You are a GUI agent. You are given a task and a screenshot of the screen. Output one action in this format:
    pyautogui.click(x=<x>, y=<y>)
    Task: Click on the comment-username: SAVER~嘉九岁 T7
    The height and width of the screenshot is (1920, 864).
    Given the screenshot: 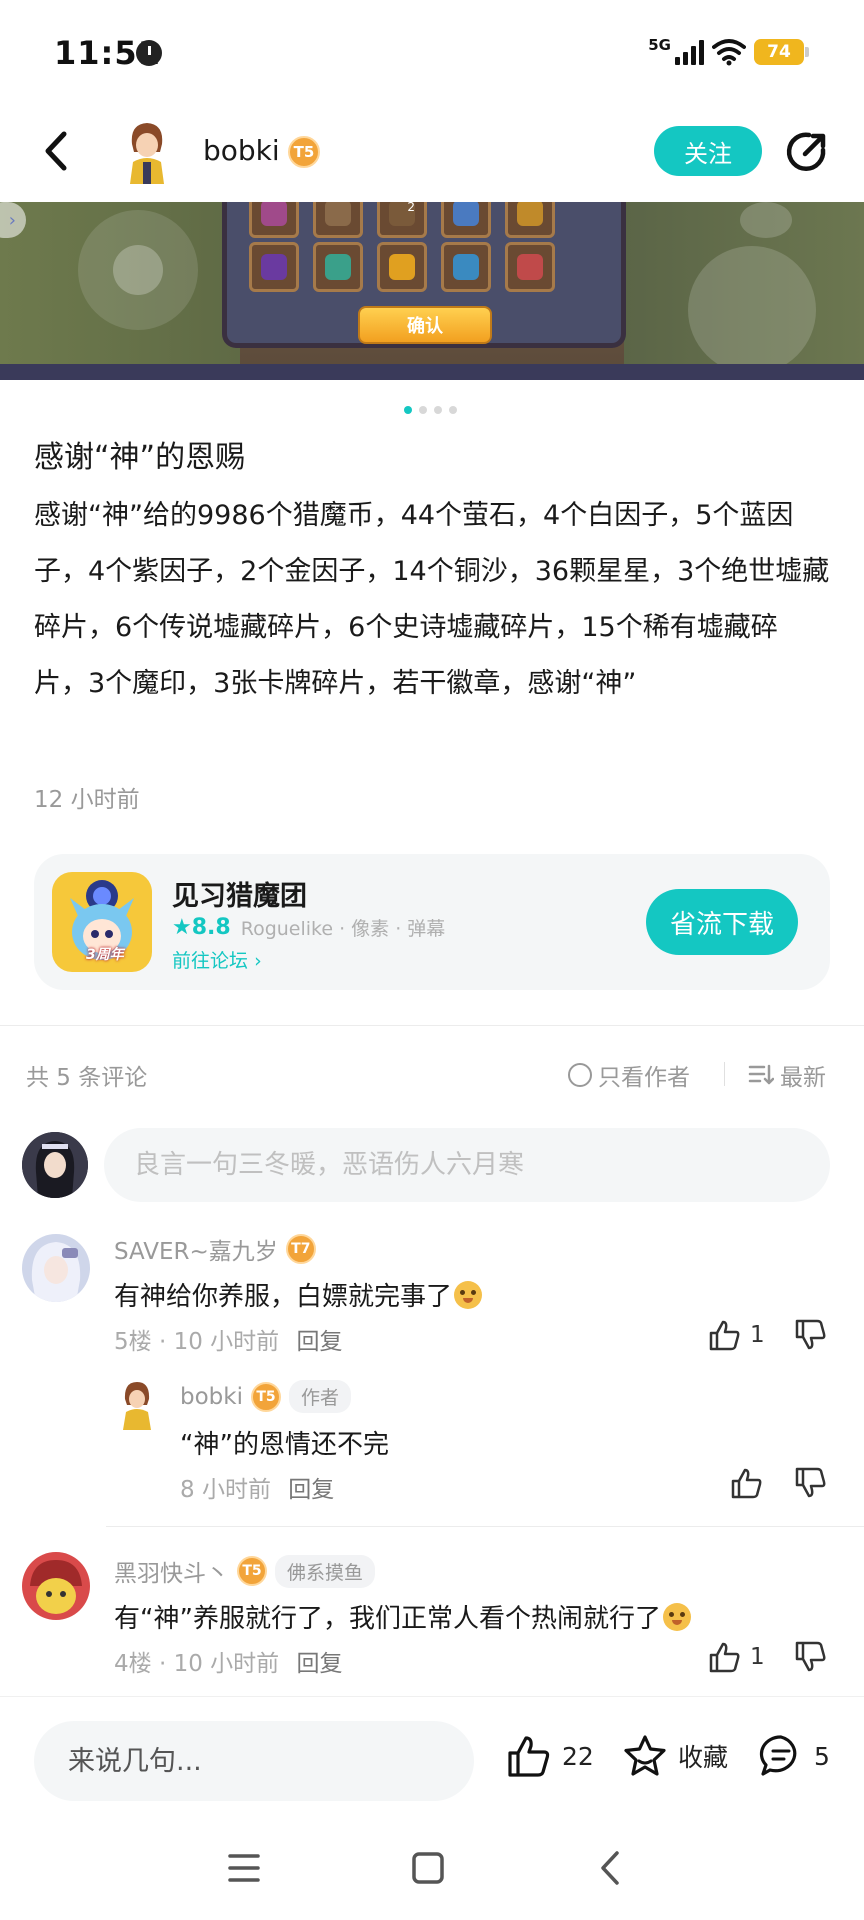 What is the action you would take?
    pyautogui.click(x=215, y=1249)
    